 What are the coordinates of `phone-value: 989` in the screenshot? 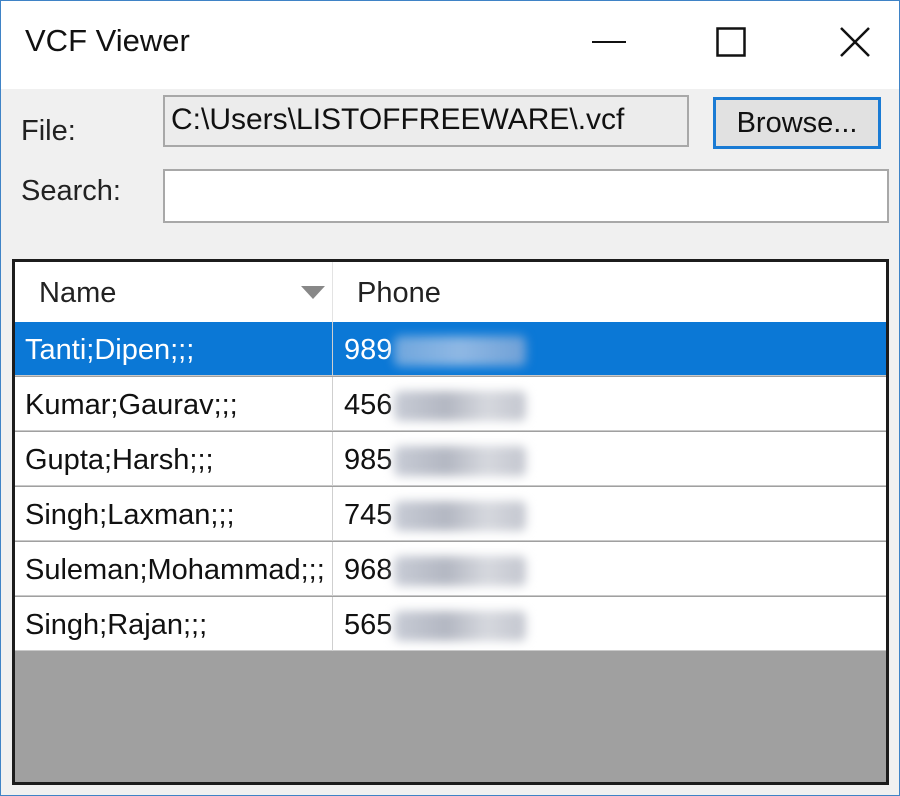 It's located at (368, 350).